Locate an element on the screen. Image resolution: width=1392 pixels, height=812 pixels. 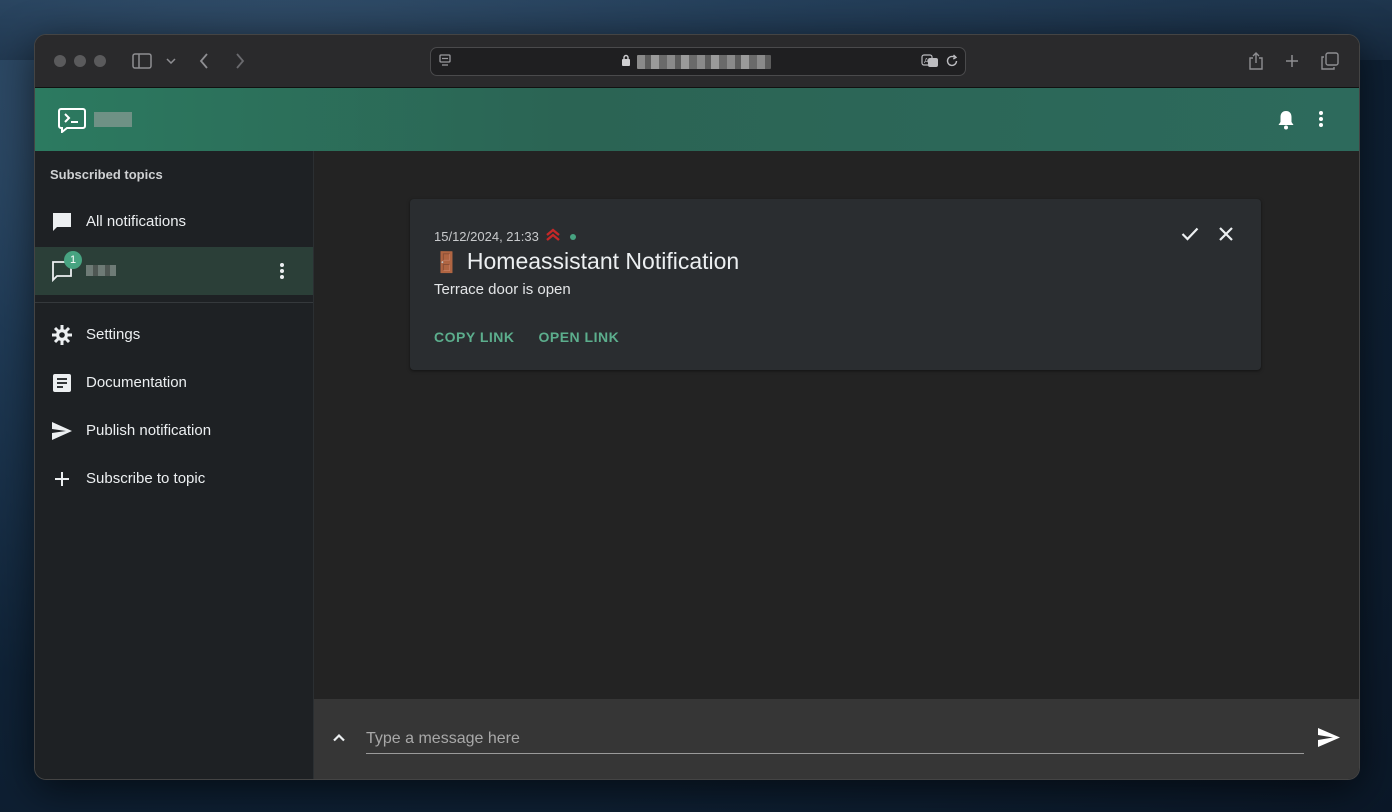
minimize-window-button is located at coordinates (80, 61).